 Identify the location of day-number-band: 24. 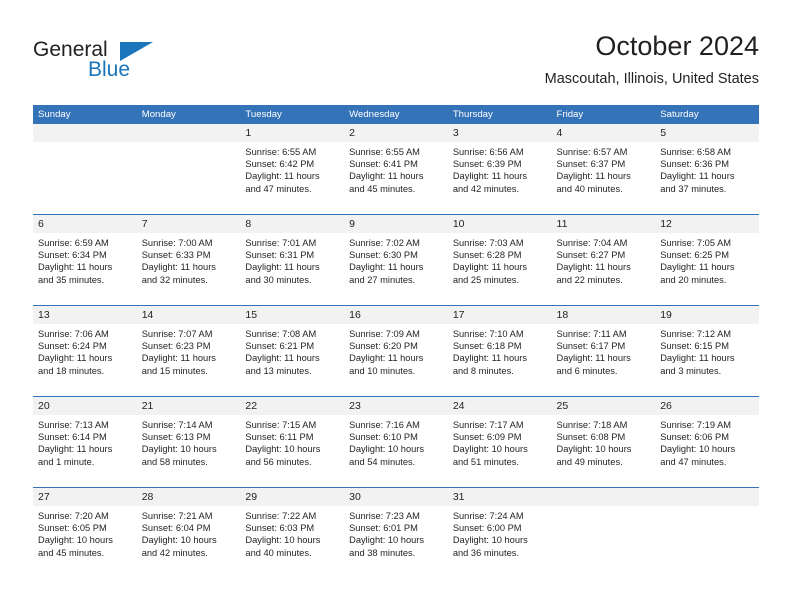
(499, 406).